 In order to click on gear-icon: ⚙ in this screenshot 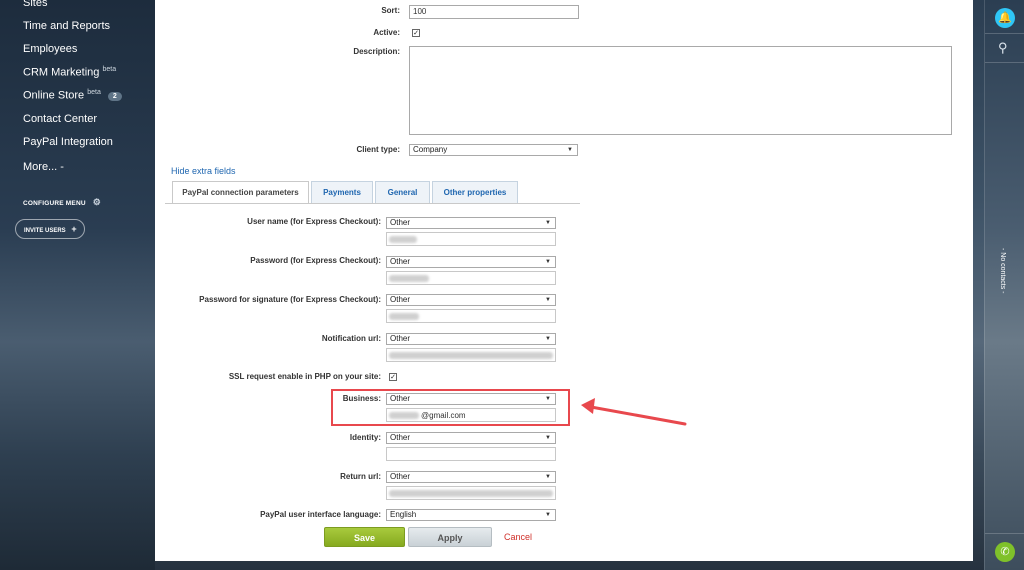, I will do `click(97, 202)`.